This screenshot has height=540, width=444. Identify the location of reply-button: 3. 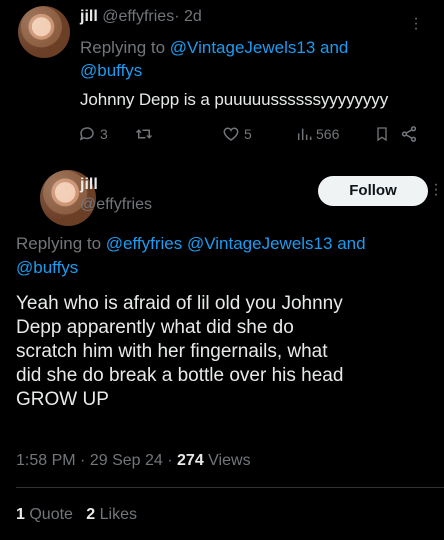
(93, 134).